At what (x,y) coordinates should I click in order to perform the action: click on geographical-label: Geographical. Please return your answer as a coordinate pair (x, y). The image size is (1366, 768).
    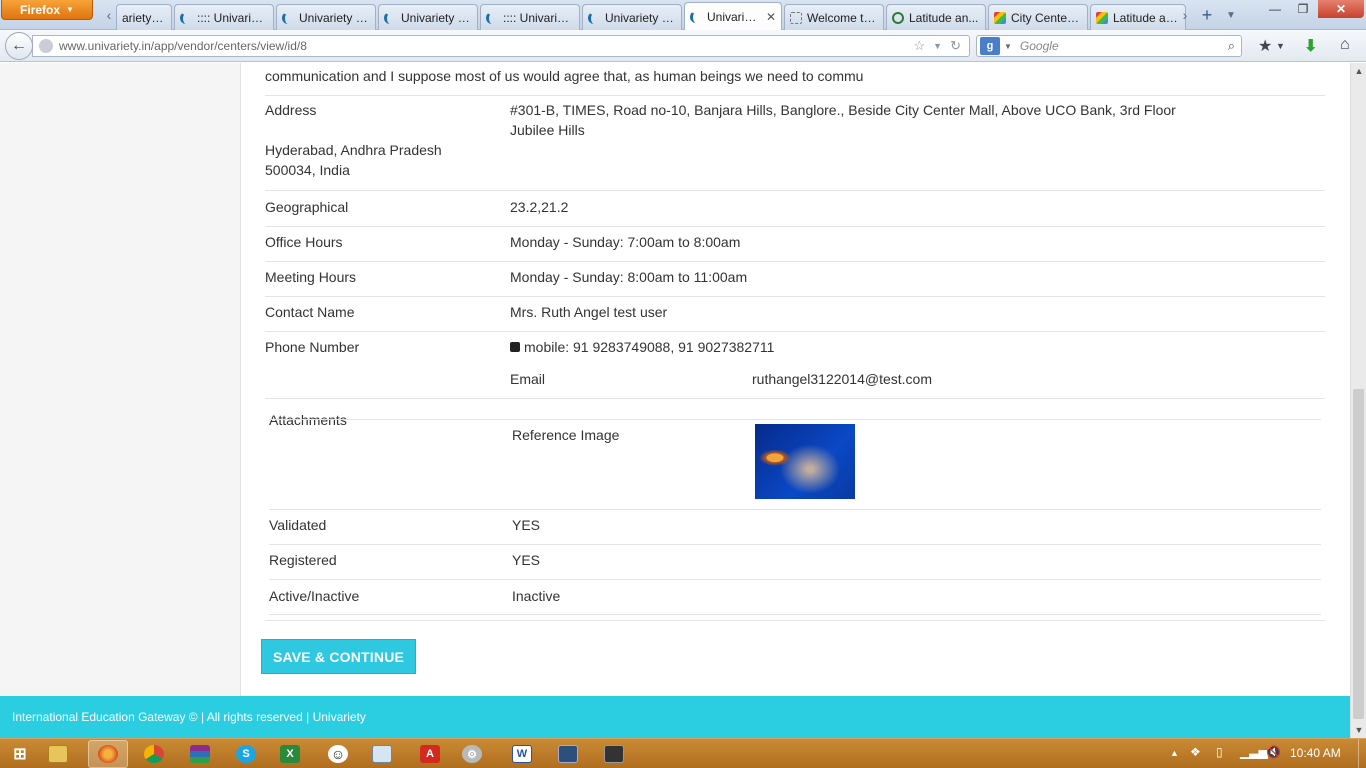
    Looking at the image, I should click on (307, 207).